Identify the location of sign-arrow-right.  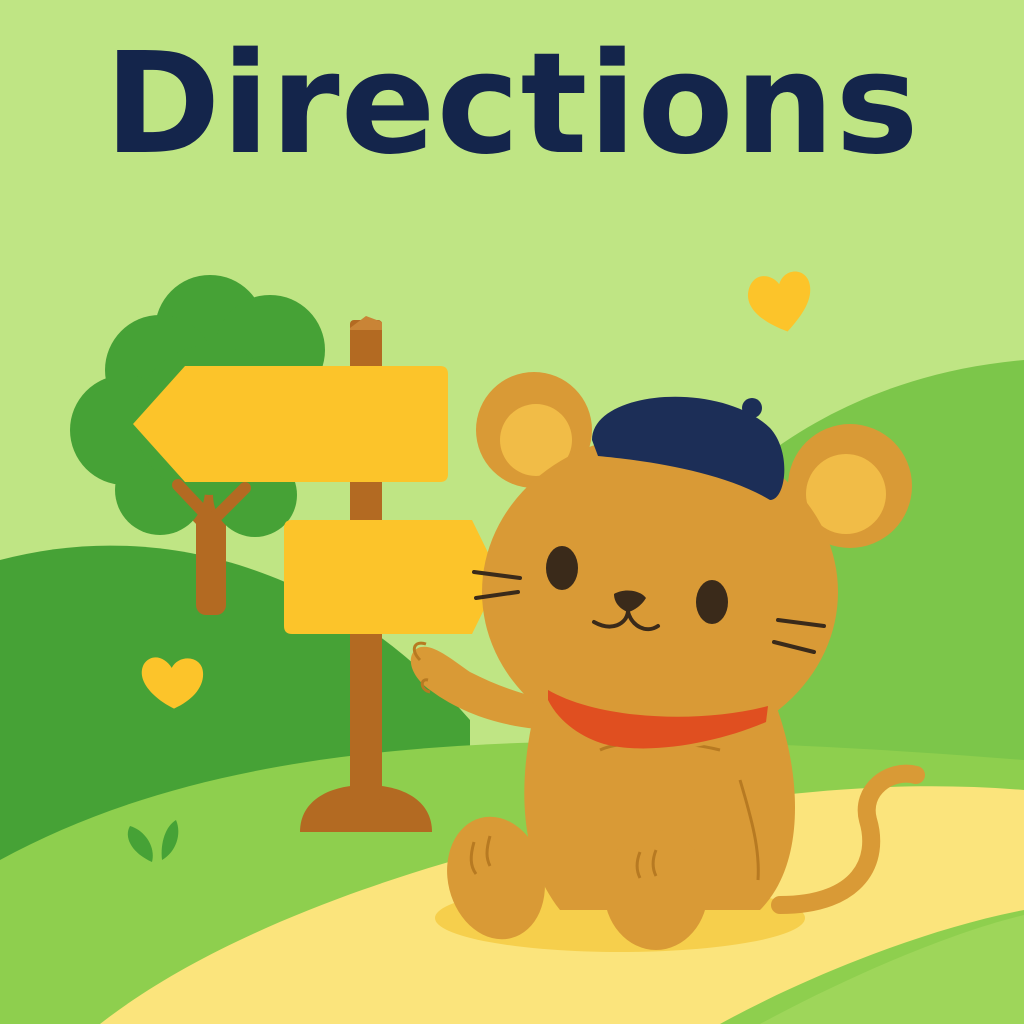
(392, 577).